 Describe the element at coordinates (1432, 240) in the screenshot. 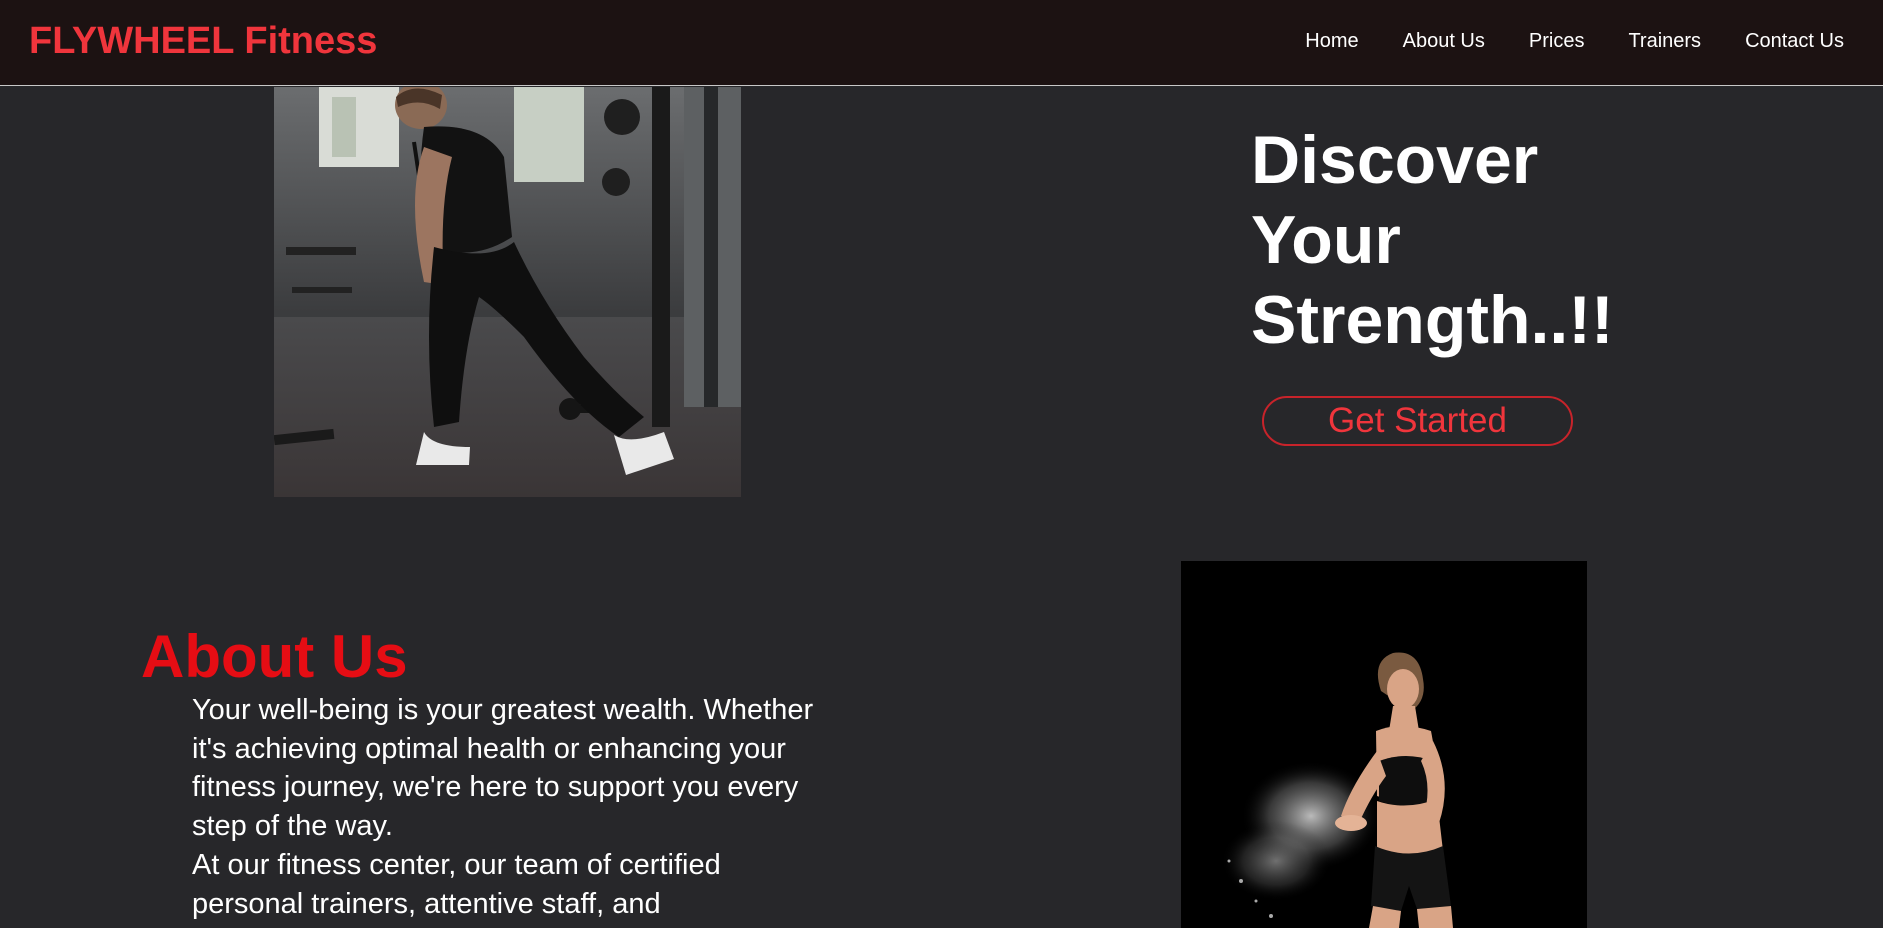

I see `hero-title: Discover Your Strength..!!` at that location.